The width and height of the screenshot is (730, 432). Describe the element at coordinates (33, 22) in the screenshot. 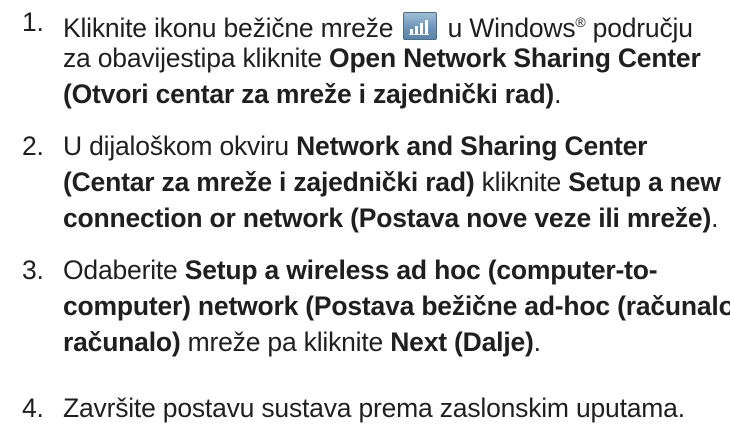

I see `step-number: 1.` at that location.